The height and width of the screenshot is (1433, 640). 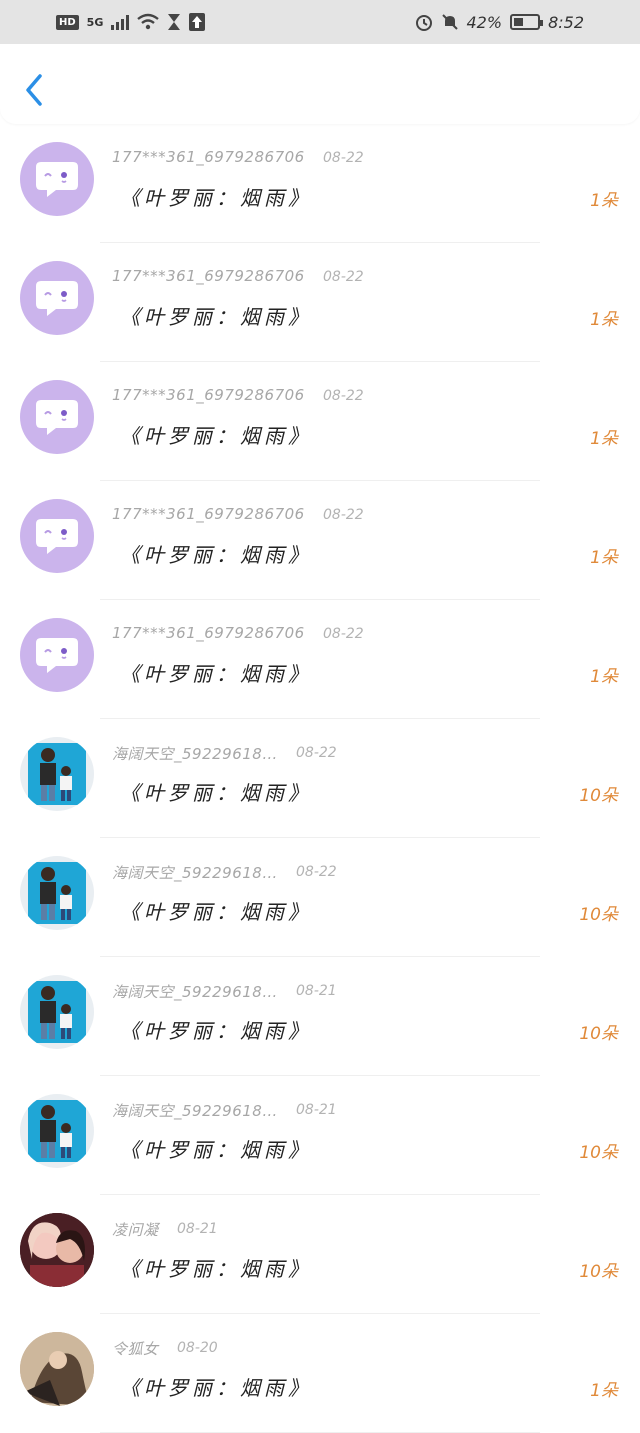 I want to click on wifi-icon, so click(x=148, y=21).